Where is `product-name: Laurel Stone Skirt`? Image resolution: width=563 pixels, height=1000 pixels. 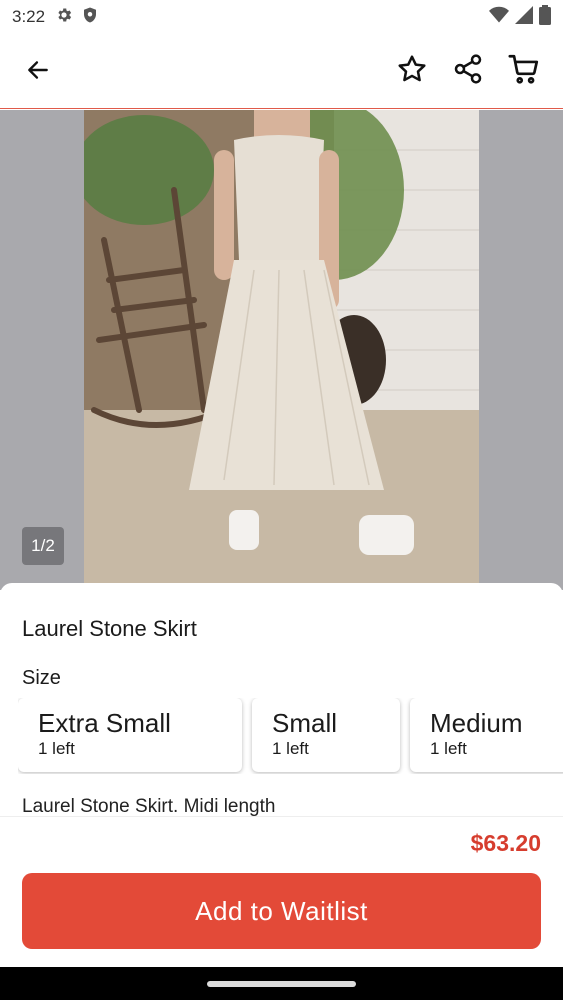 product-name: Laurel Stone Skirt is located at coordinates (109, 628).